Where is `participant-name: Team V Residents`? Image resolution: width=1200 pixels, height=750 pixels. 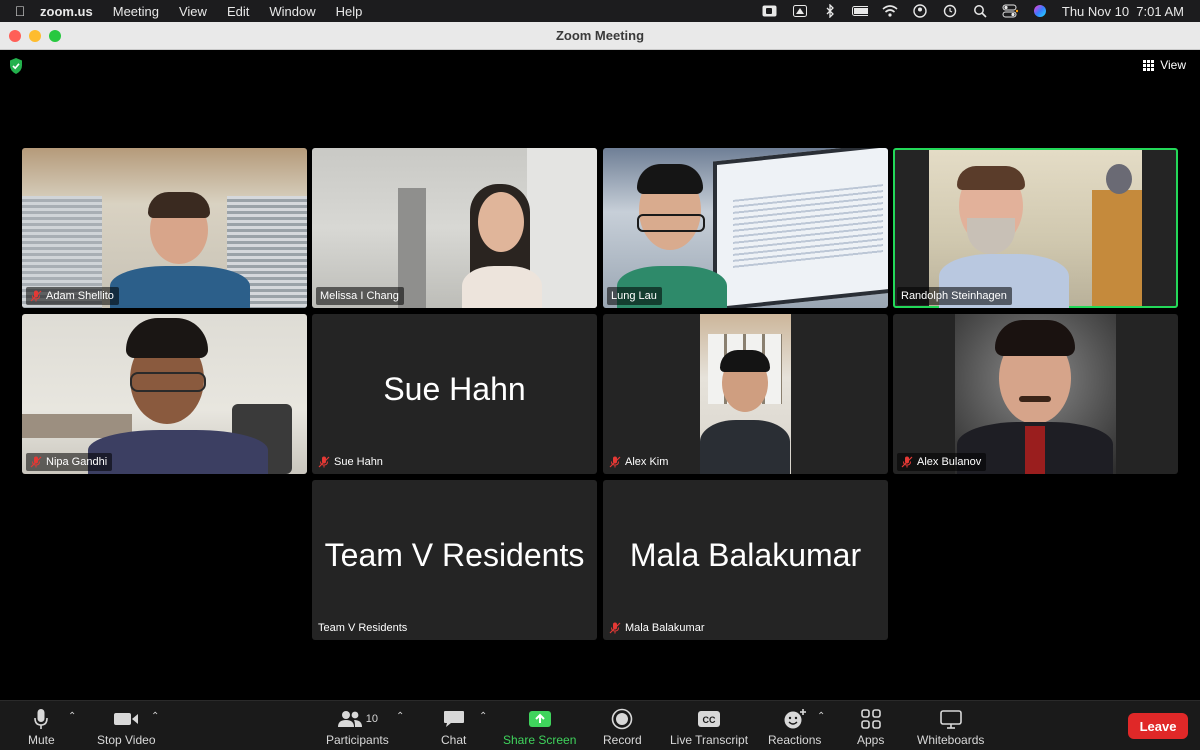 participant-name: Team V Residents is located at coordinates (363, 628).